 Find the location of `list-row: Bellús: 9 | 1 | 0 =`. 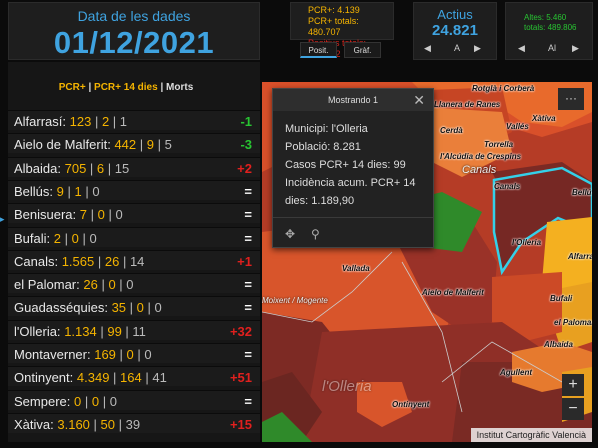

list-row: Bellús: 9 | 1 | 0 = is located at coordinates (134, 189).